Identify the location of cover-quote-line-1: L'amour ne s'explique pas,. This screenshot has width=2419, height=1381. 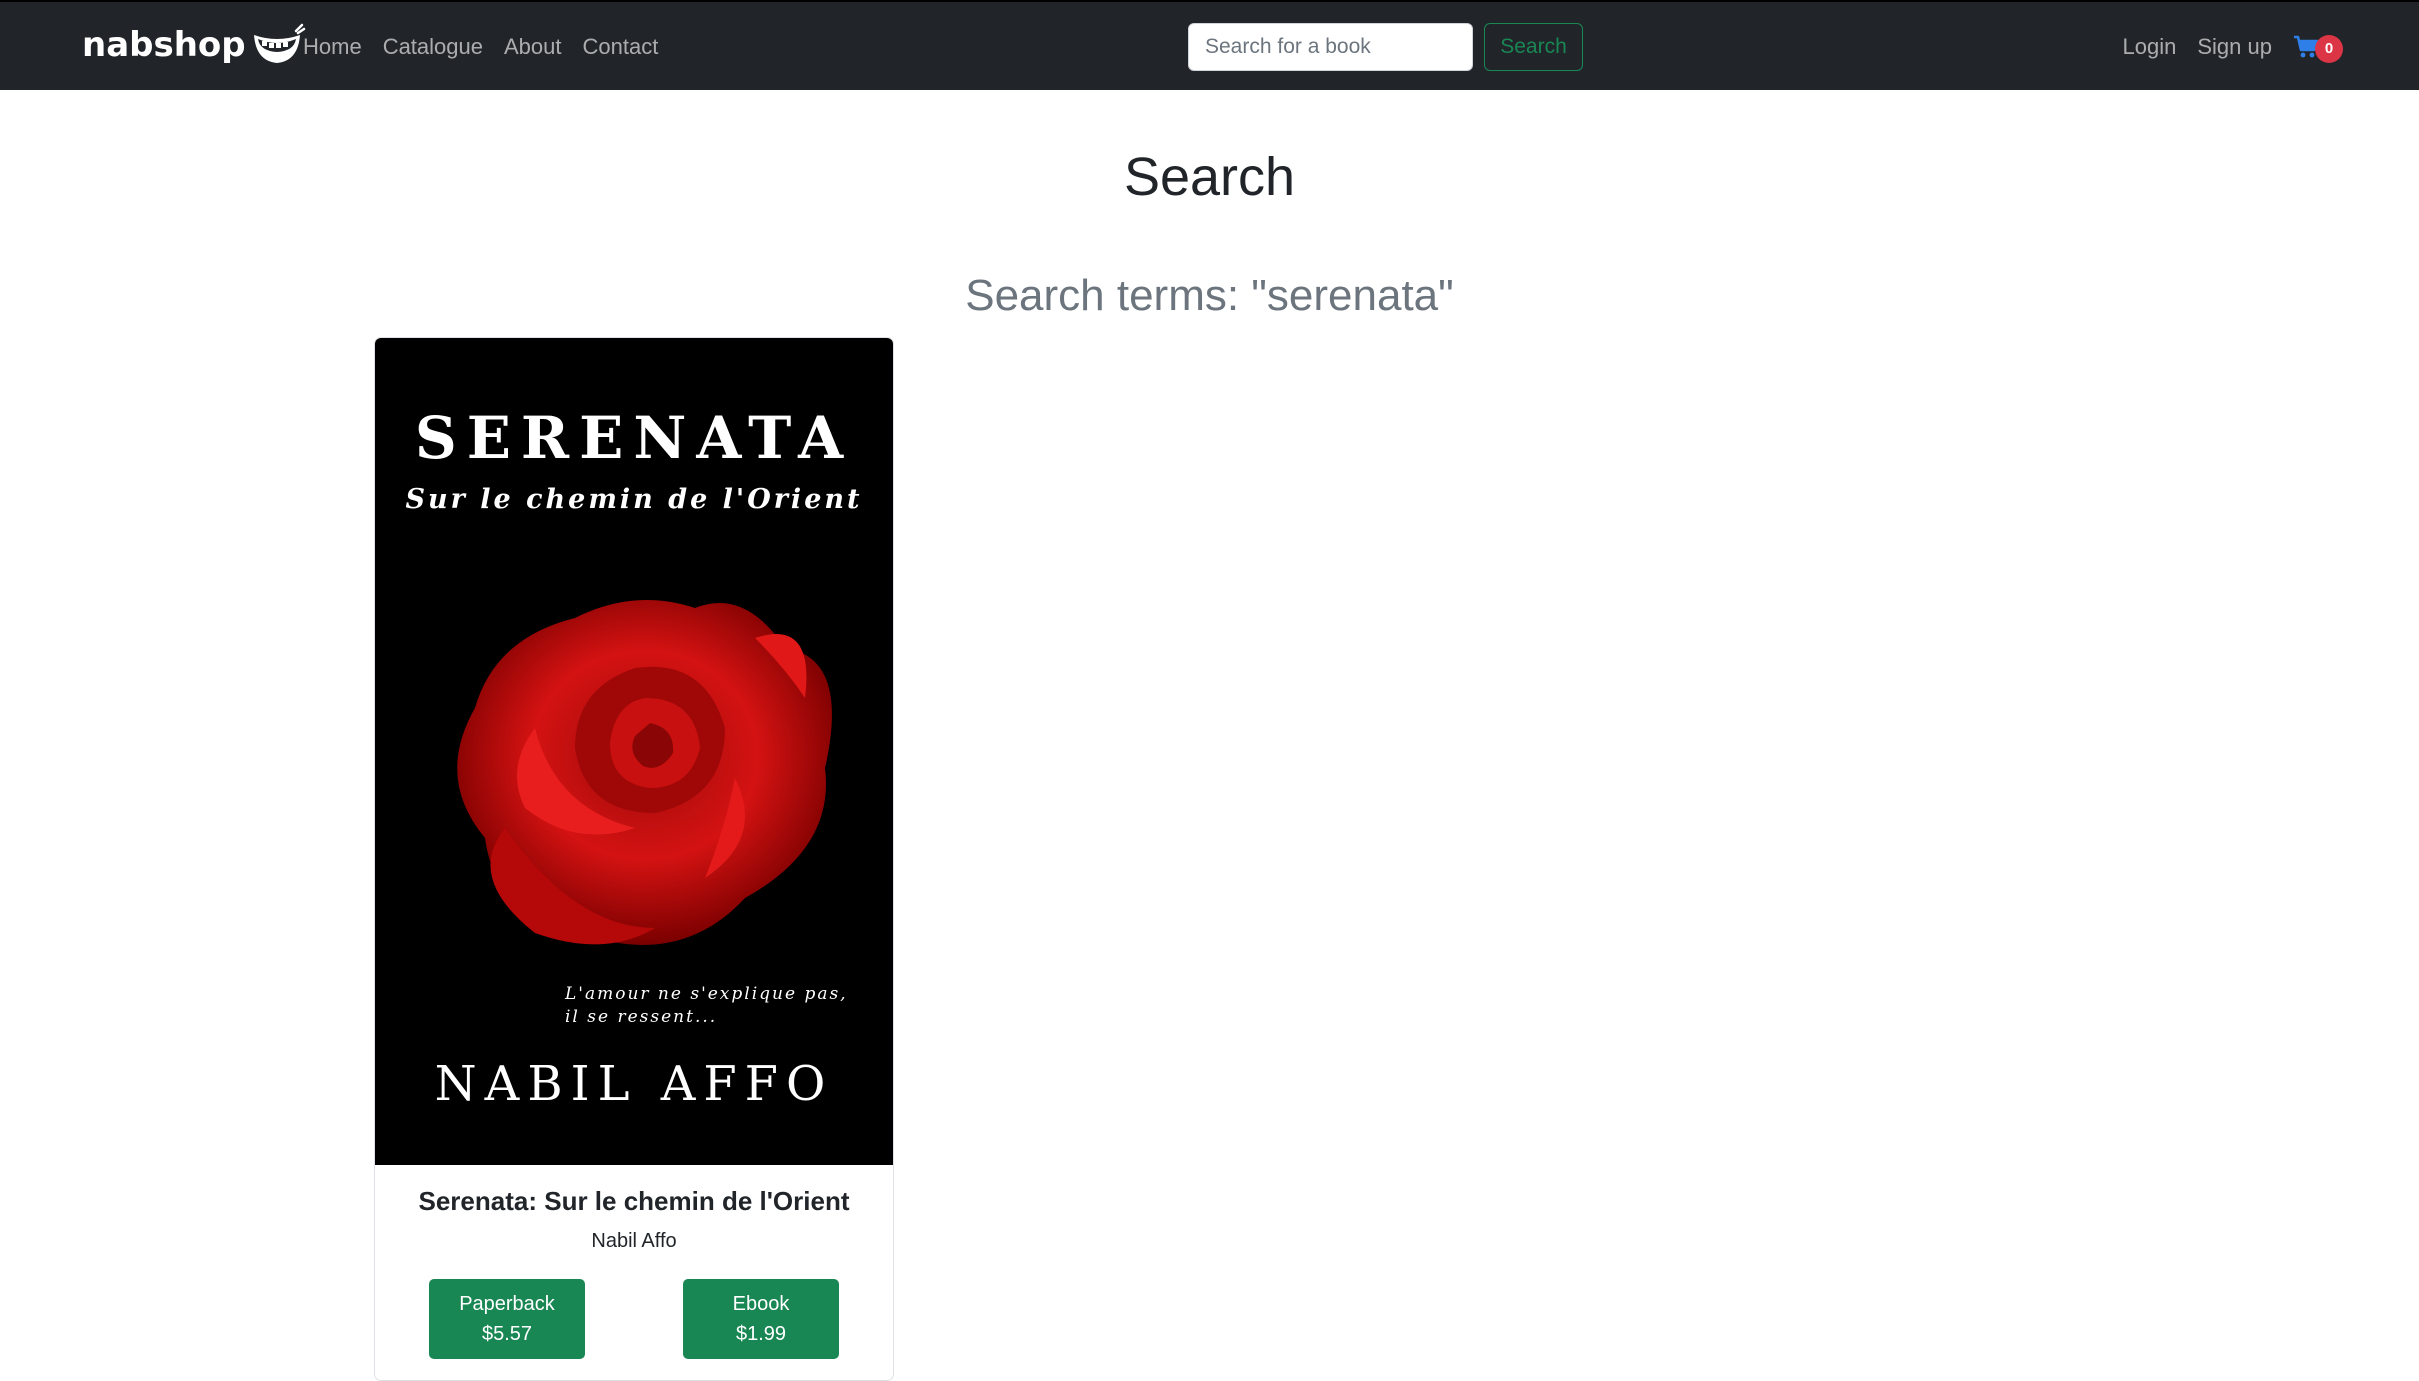
(706, 994).